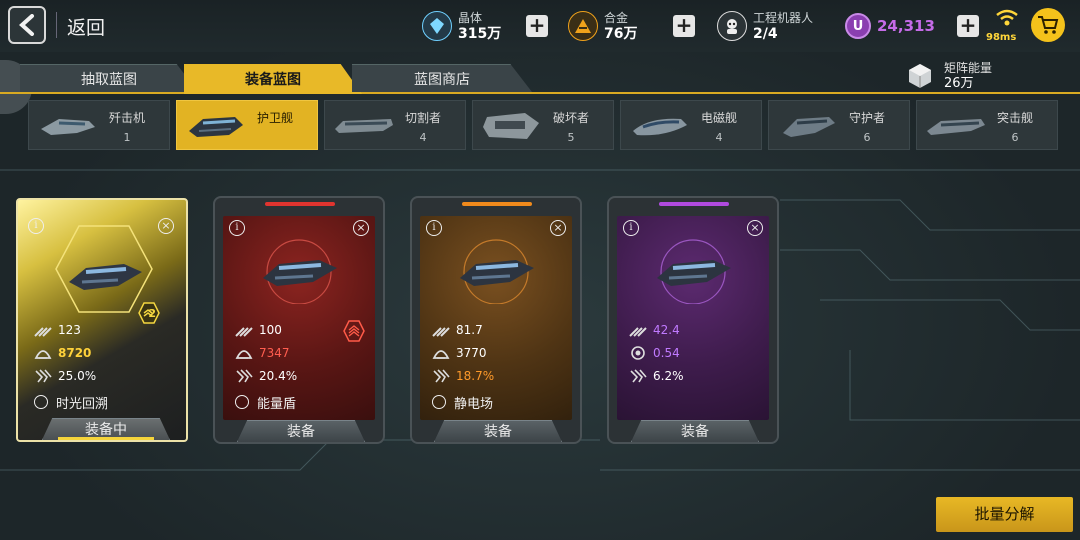 This screenshot has height=540, width=1080. What do you see at coordinates (242, 402) in the screenshot?
I see `shield-skill-icon` at bounding box center [242, 402].